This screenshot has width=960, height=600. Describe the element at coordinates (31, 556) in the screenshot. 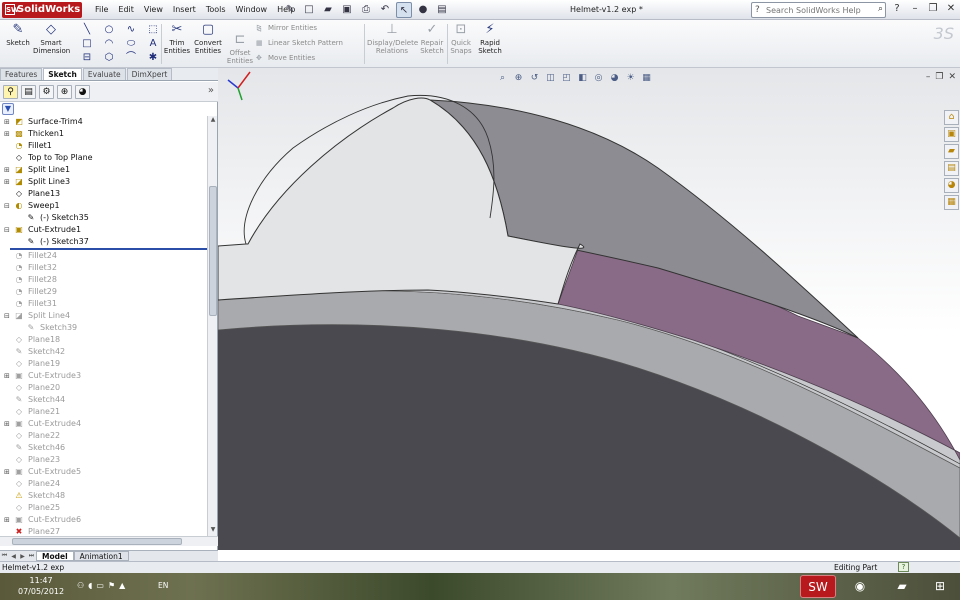

I see `last-tab-icon: ⏭` at that location.